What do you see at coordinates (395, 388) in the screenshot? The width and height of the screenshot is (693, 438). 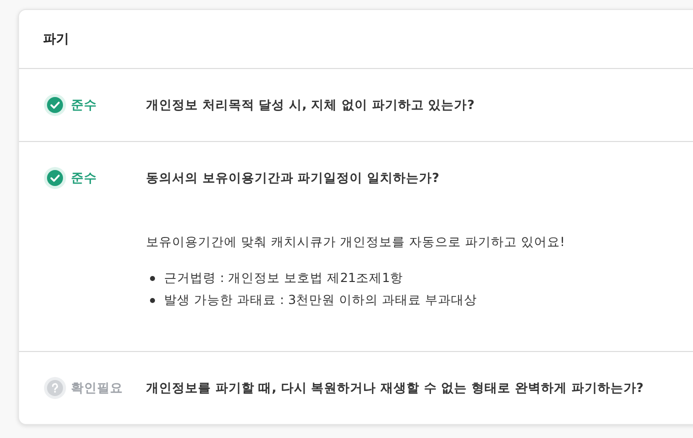 I see `checklist-question: 개인정보를 파기할 때, 다시 복원하거나 재생할 수 없는 형태로 완벽하게 파기하는가?` at bounding box center [395, 388].